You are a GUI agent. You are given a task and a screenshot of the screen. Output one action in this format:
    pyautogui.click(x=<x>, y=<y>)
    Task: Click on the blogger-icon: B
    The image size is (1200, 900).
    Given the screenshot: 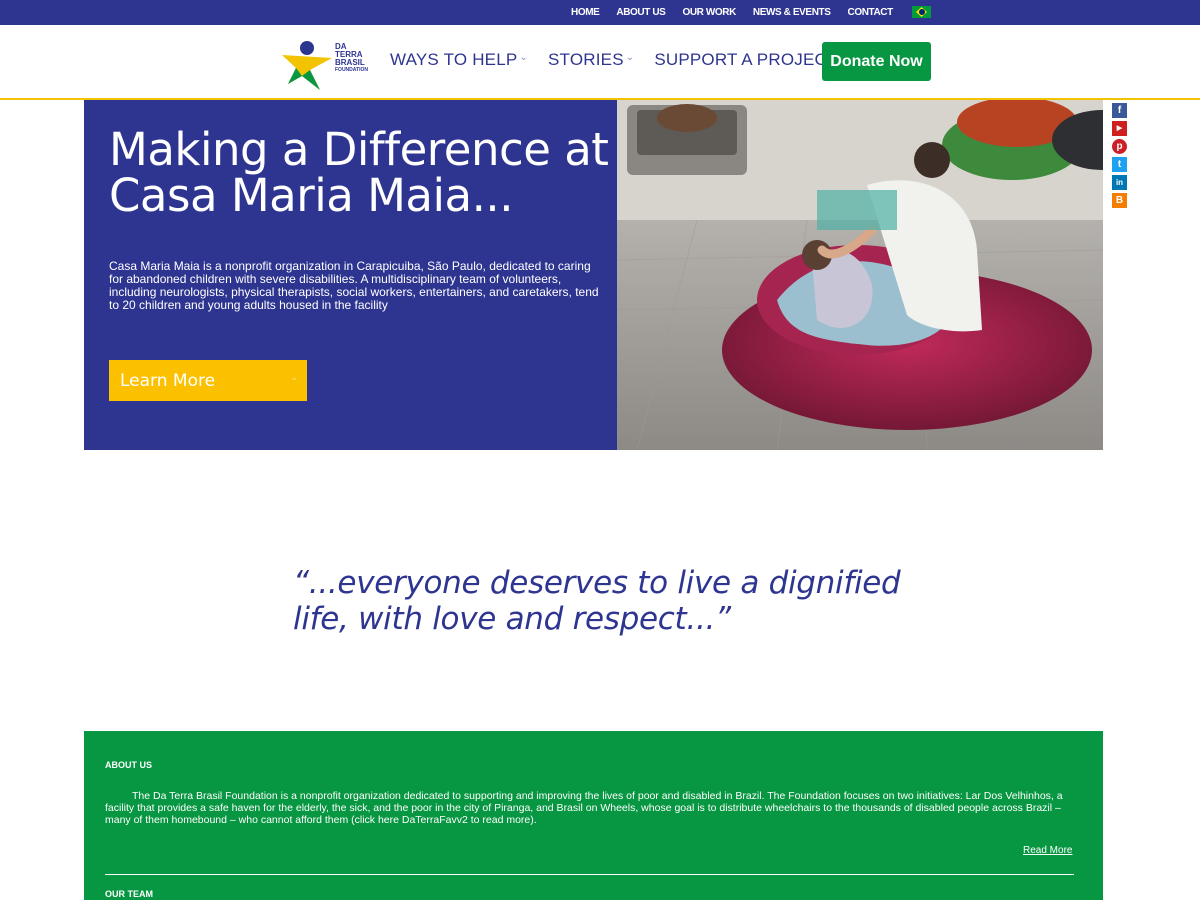 What is the action you would take?
    pyautogui.click(x=1119, y=200)
    